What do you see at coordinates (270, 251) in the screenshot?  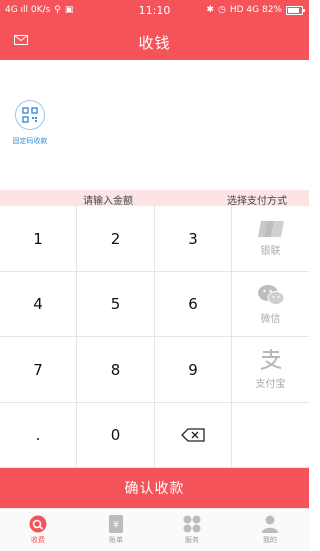 I see `pay-method-unionpay-label: 银联` at bounding box center [270, 251].